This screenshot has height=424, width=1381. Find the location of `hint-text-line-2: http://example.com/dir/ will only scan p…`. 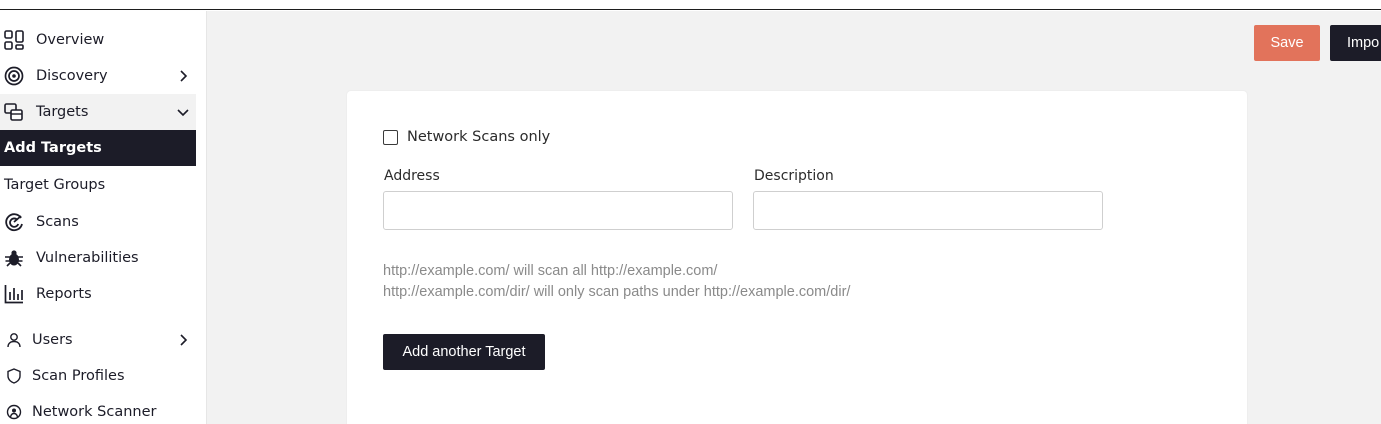

hint-text-line-2: http://example.com/dir/ will only scan p… is located at coordinates (617, 292).